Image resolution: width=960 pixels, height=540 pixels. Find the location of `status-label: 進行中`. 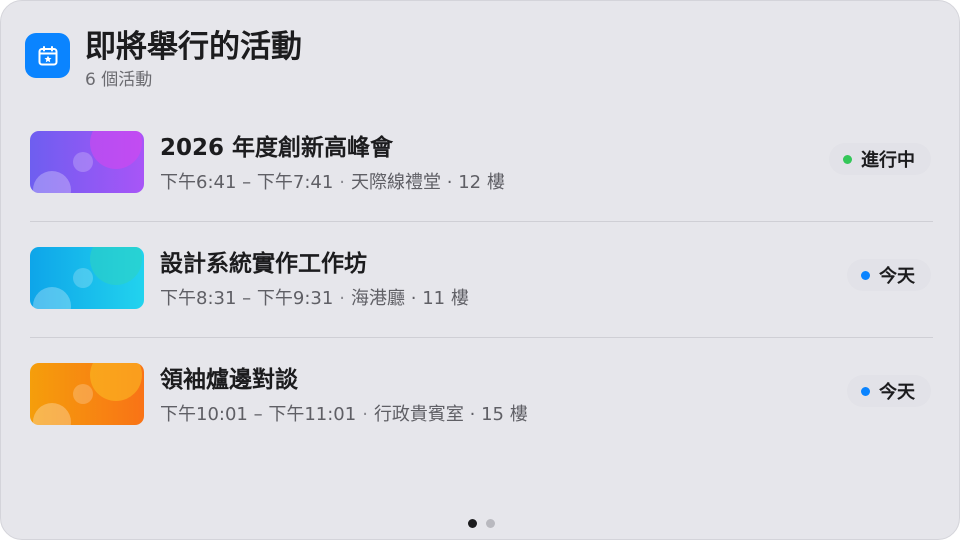

status-label: 進行中 is located at coordinates (888, 160).